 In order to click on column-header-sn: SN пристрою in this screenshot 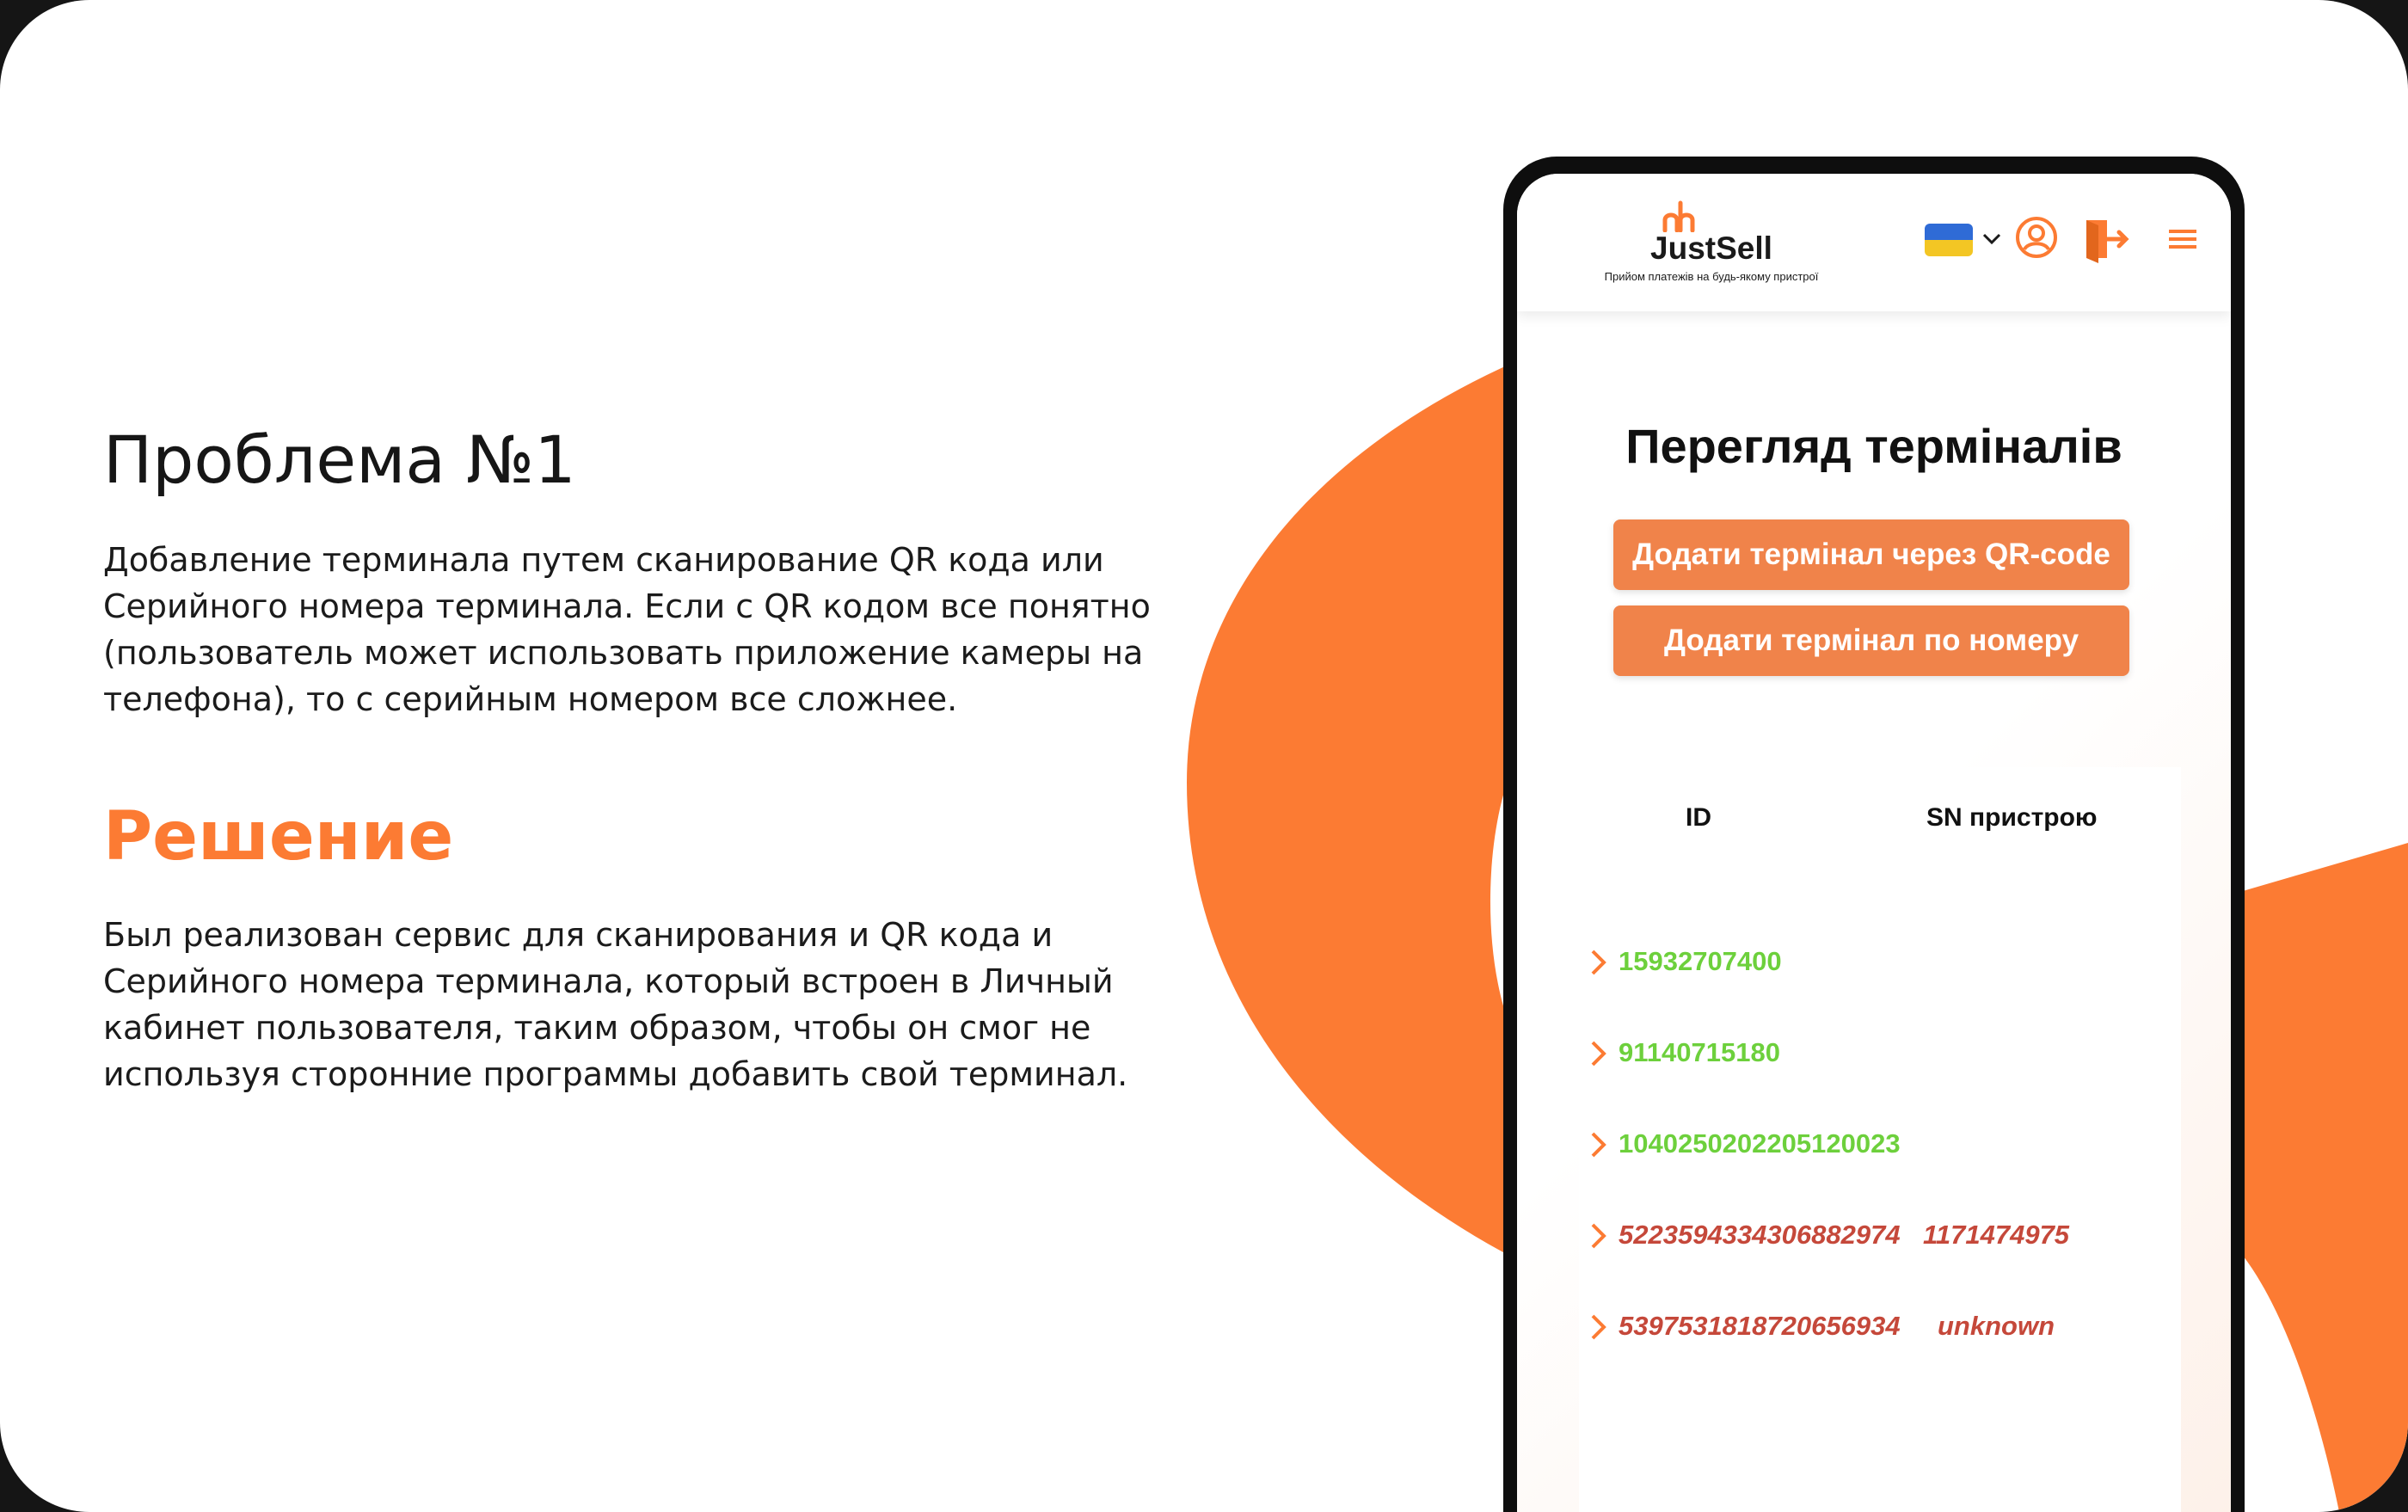, I will do `click(2012, 817)`.